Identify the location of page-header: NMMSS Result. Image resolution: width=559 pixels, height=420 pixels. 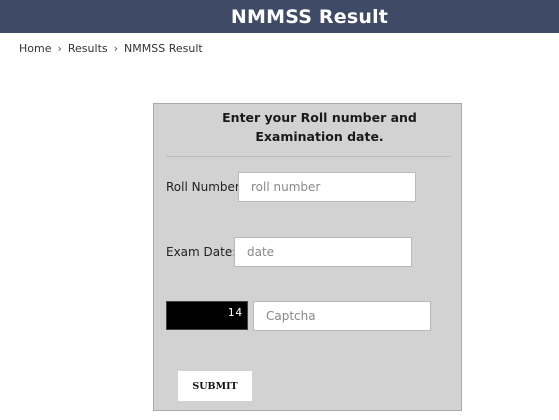
(279, 16).